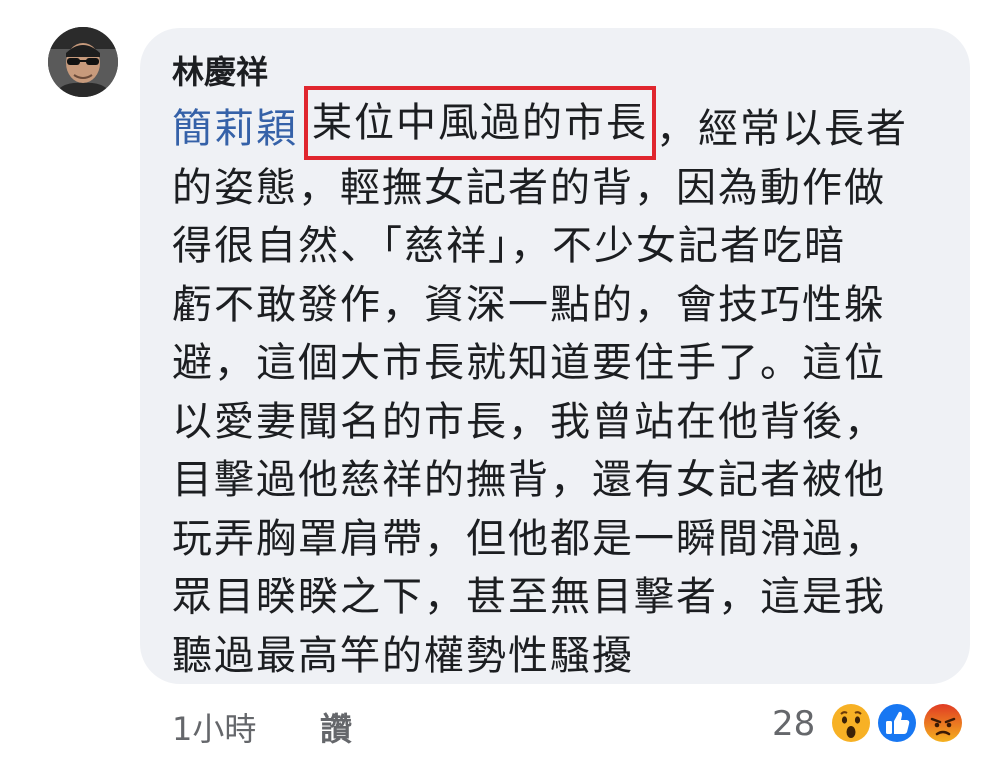  What do you see at coordinates (529, 363) in the screenshot?
I see `comment-line: 避，這個大市長就知道要住手了。這位` at bounding box center [529, 363].